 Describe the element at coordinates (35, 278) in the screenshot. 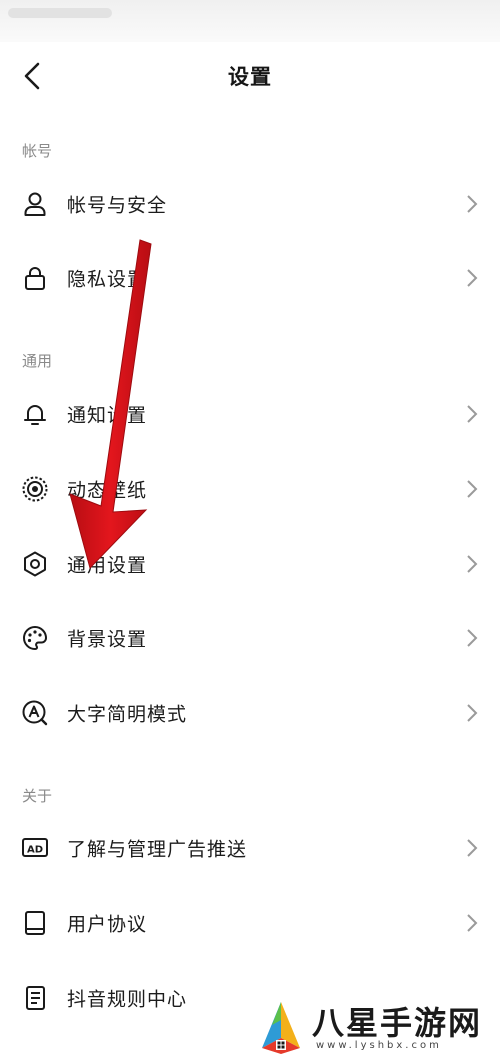

I see `lock-icon` at that location.